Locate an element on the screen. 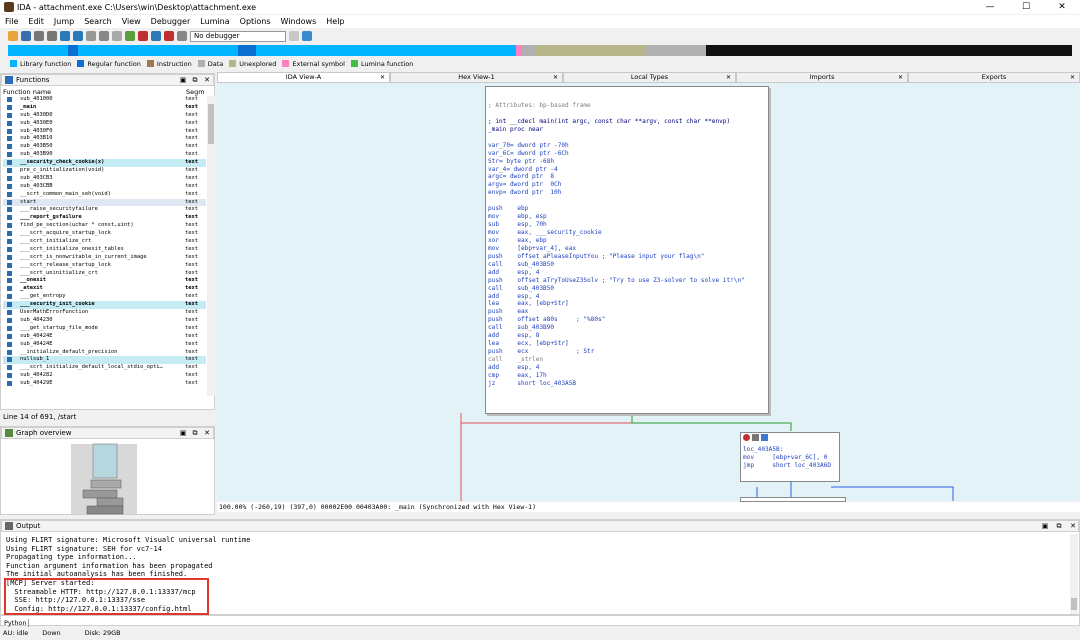  tab-imports: Imports ✕ is located at coordinates (822, 77).